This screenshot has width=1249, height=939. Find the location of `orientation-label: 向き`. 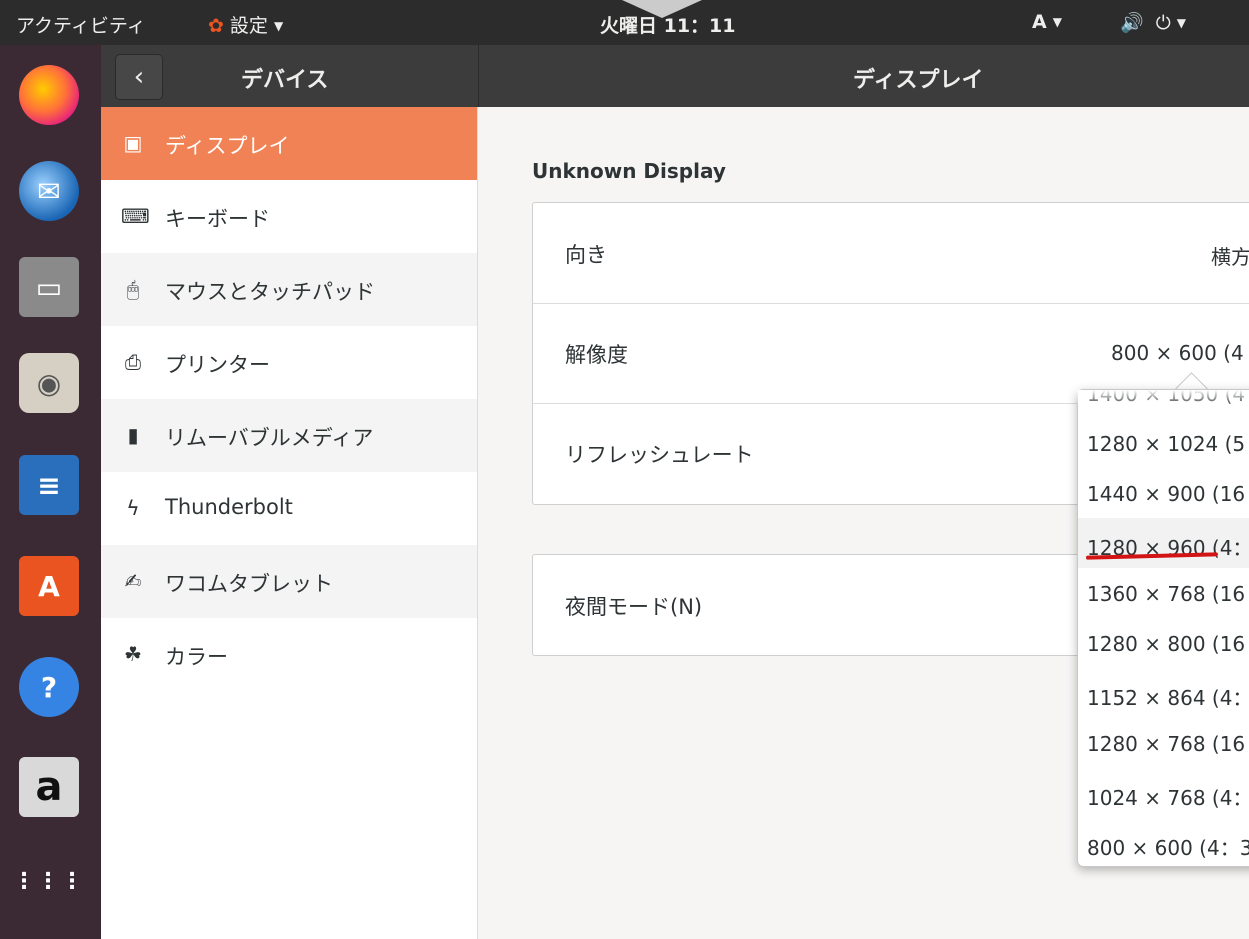

orientation-label: 向き is located at coordinates (586, 255).